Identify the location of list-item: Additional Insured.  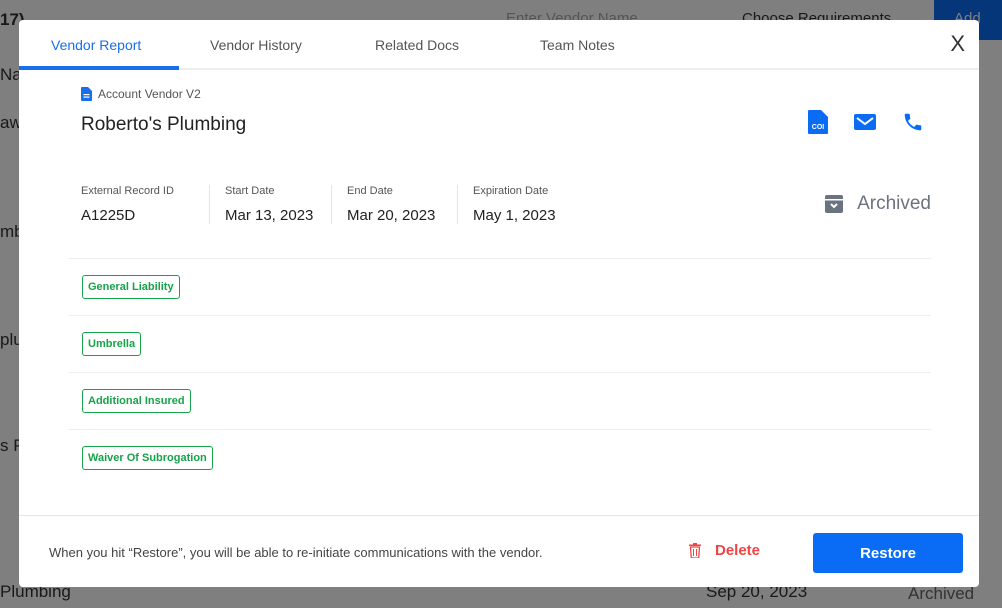
(499, 400).